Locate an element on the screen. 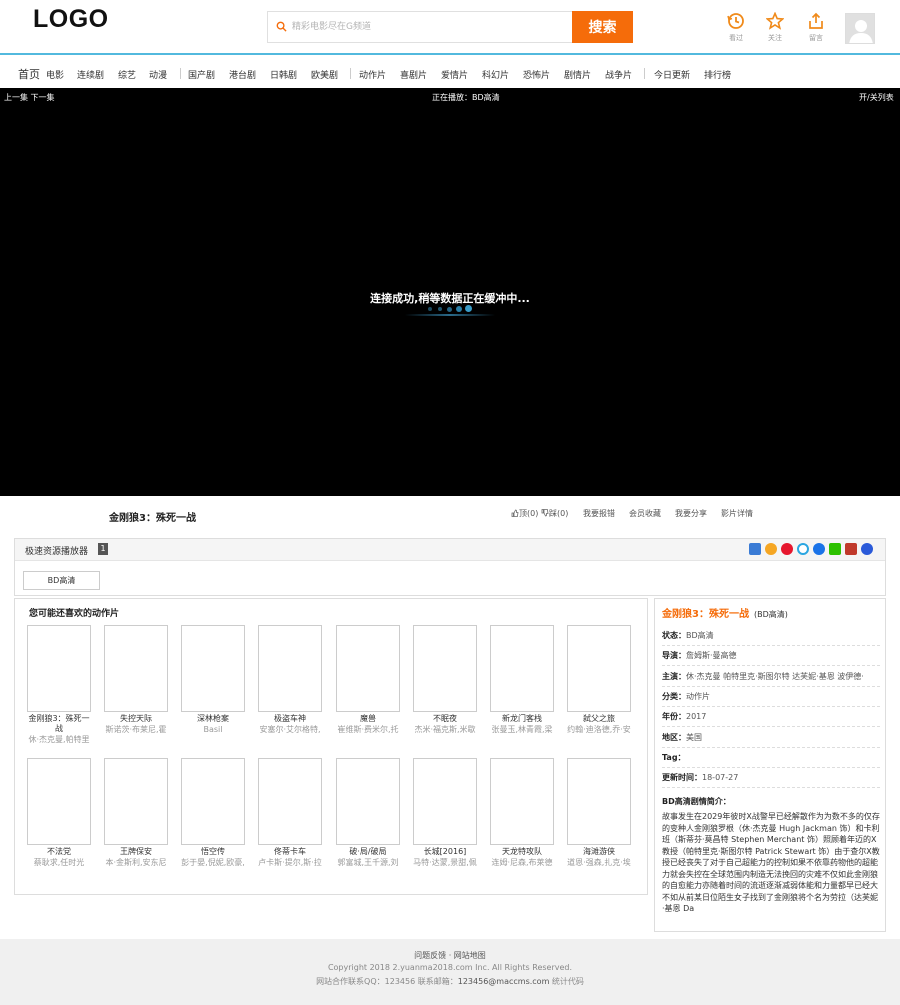  footer-links: 问题反馈 · 网站地图 is located at coordinates (450, 955).